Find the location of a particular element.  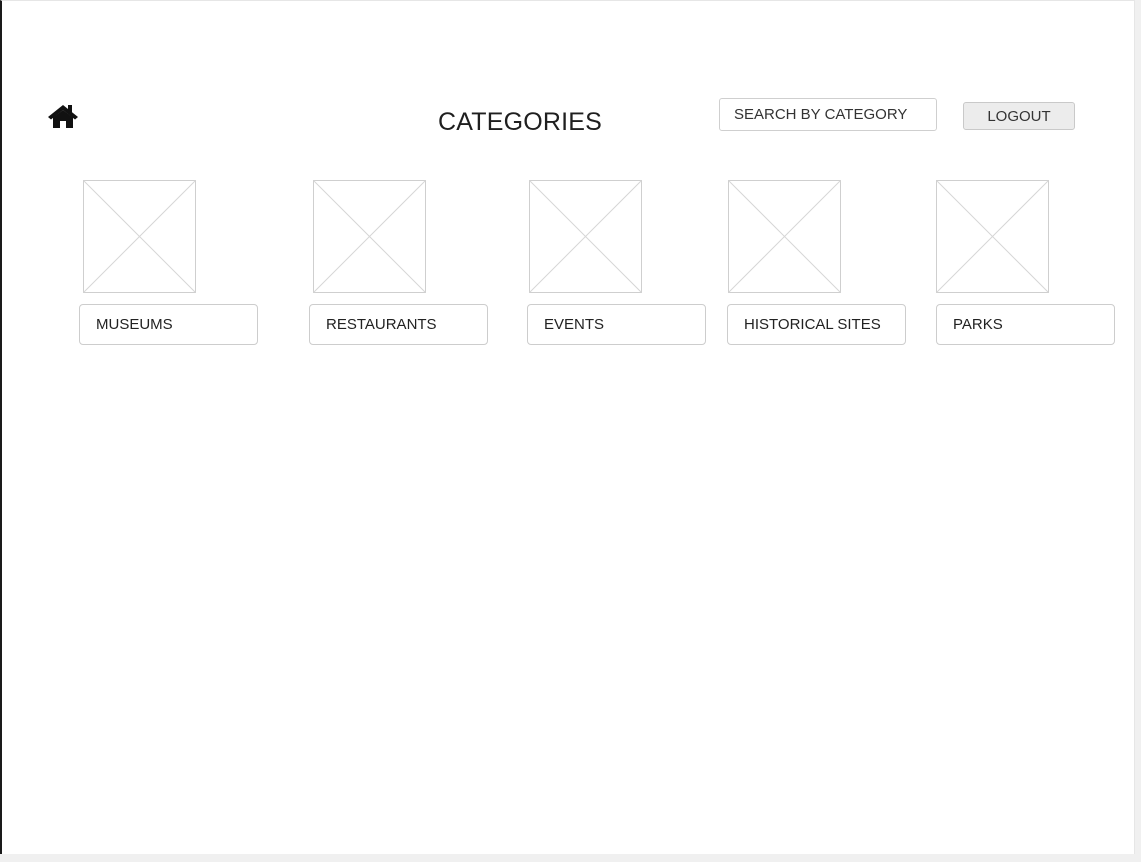

parks-image-placeholder-icon is located at coordinates (992, 236).